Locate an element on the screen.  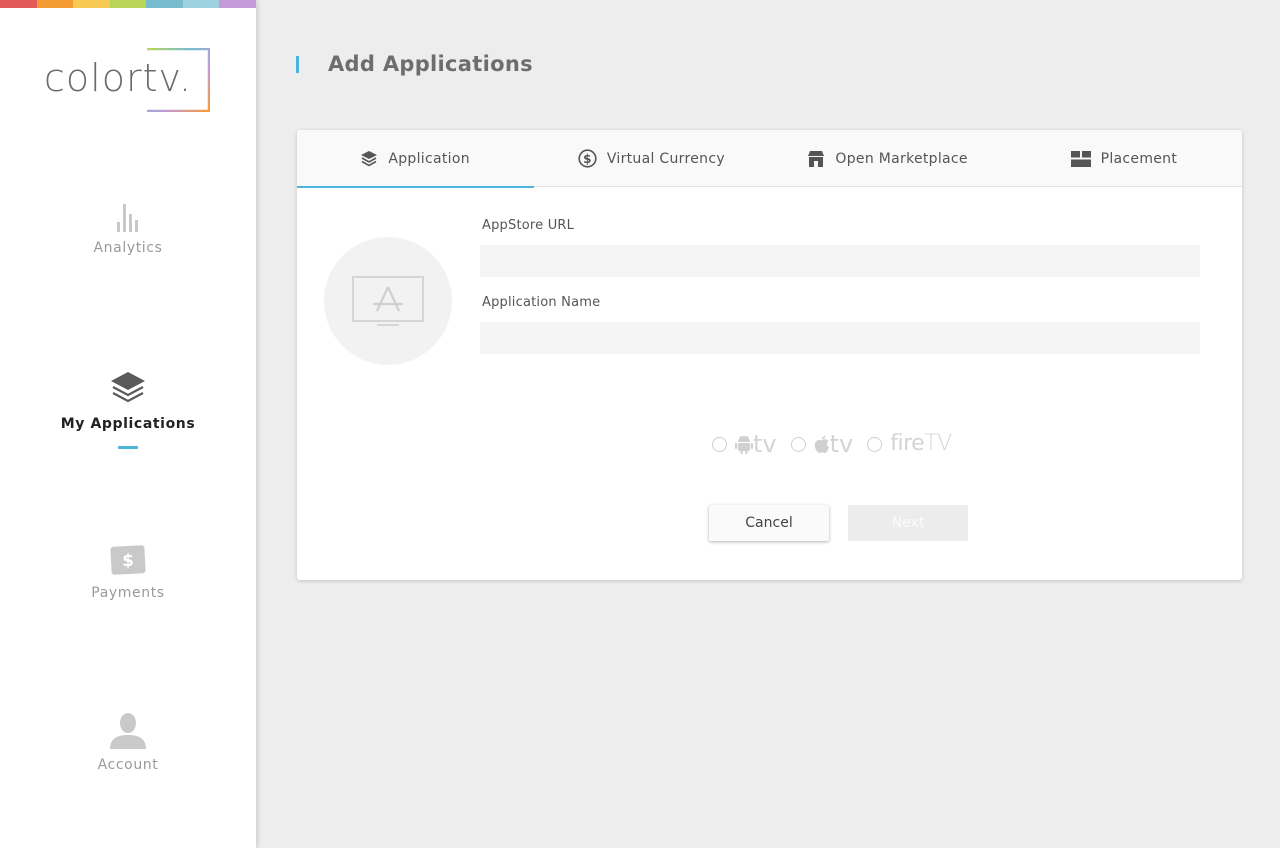
sidebar-item-account: Account is located at coordinates (128, 742).